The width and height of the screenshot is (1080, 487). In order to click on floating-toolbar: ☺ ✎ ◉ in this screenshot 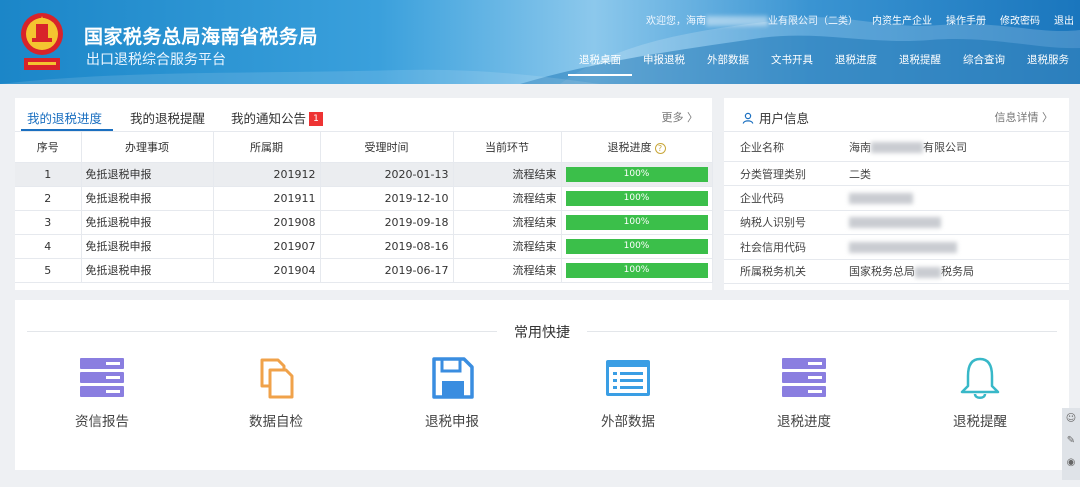, I will do `click(1071, 444)`.